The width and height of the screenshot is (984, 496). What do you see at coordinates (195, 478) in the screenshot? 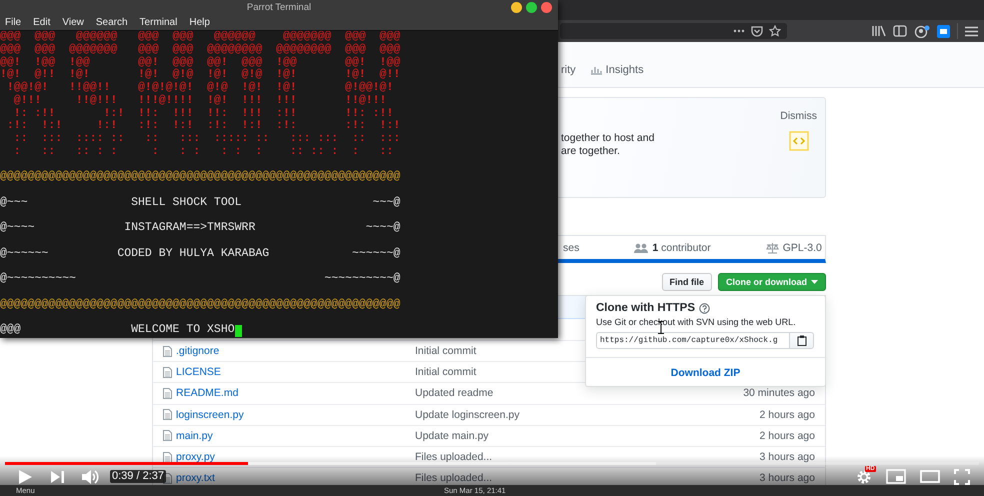
I see `file-link: proxy.txt` at bounding box center [195, 478].